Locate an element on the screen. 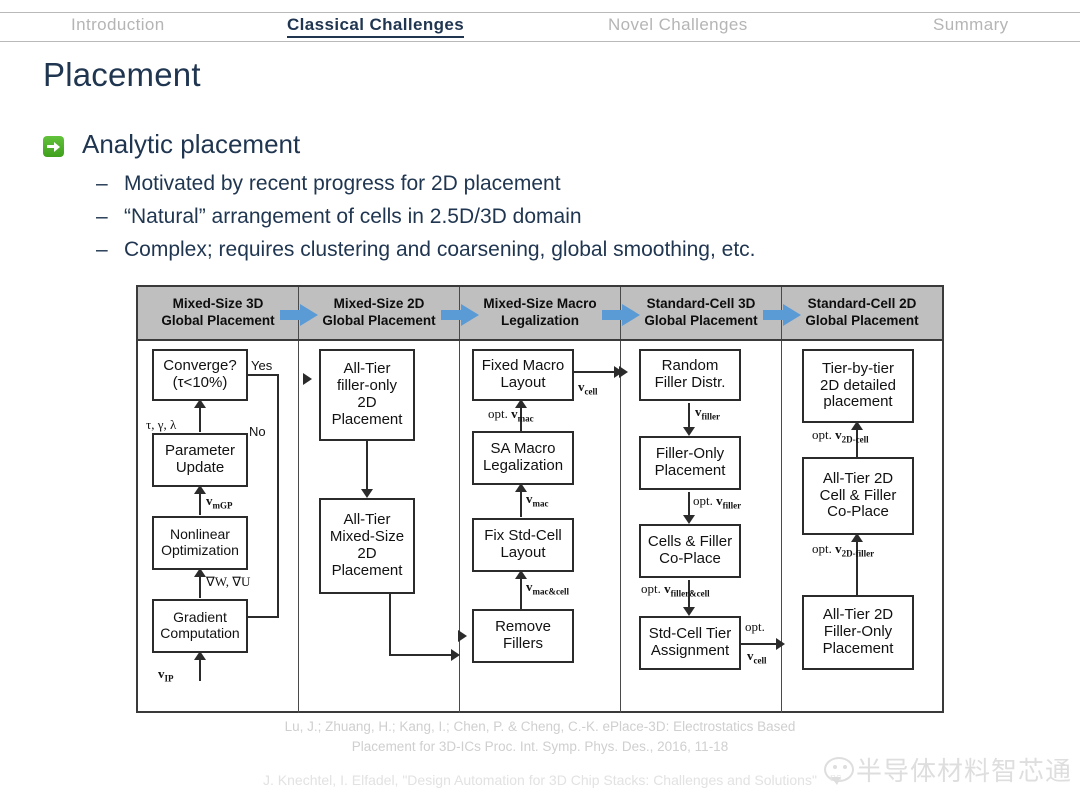  edge-label-v-mac: vmac is located at coordinates (537, 500).